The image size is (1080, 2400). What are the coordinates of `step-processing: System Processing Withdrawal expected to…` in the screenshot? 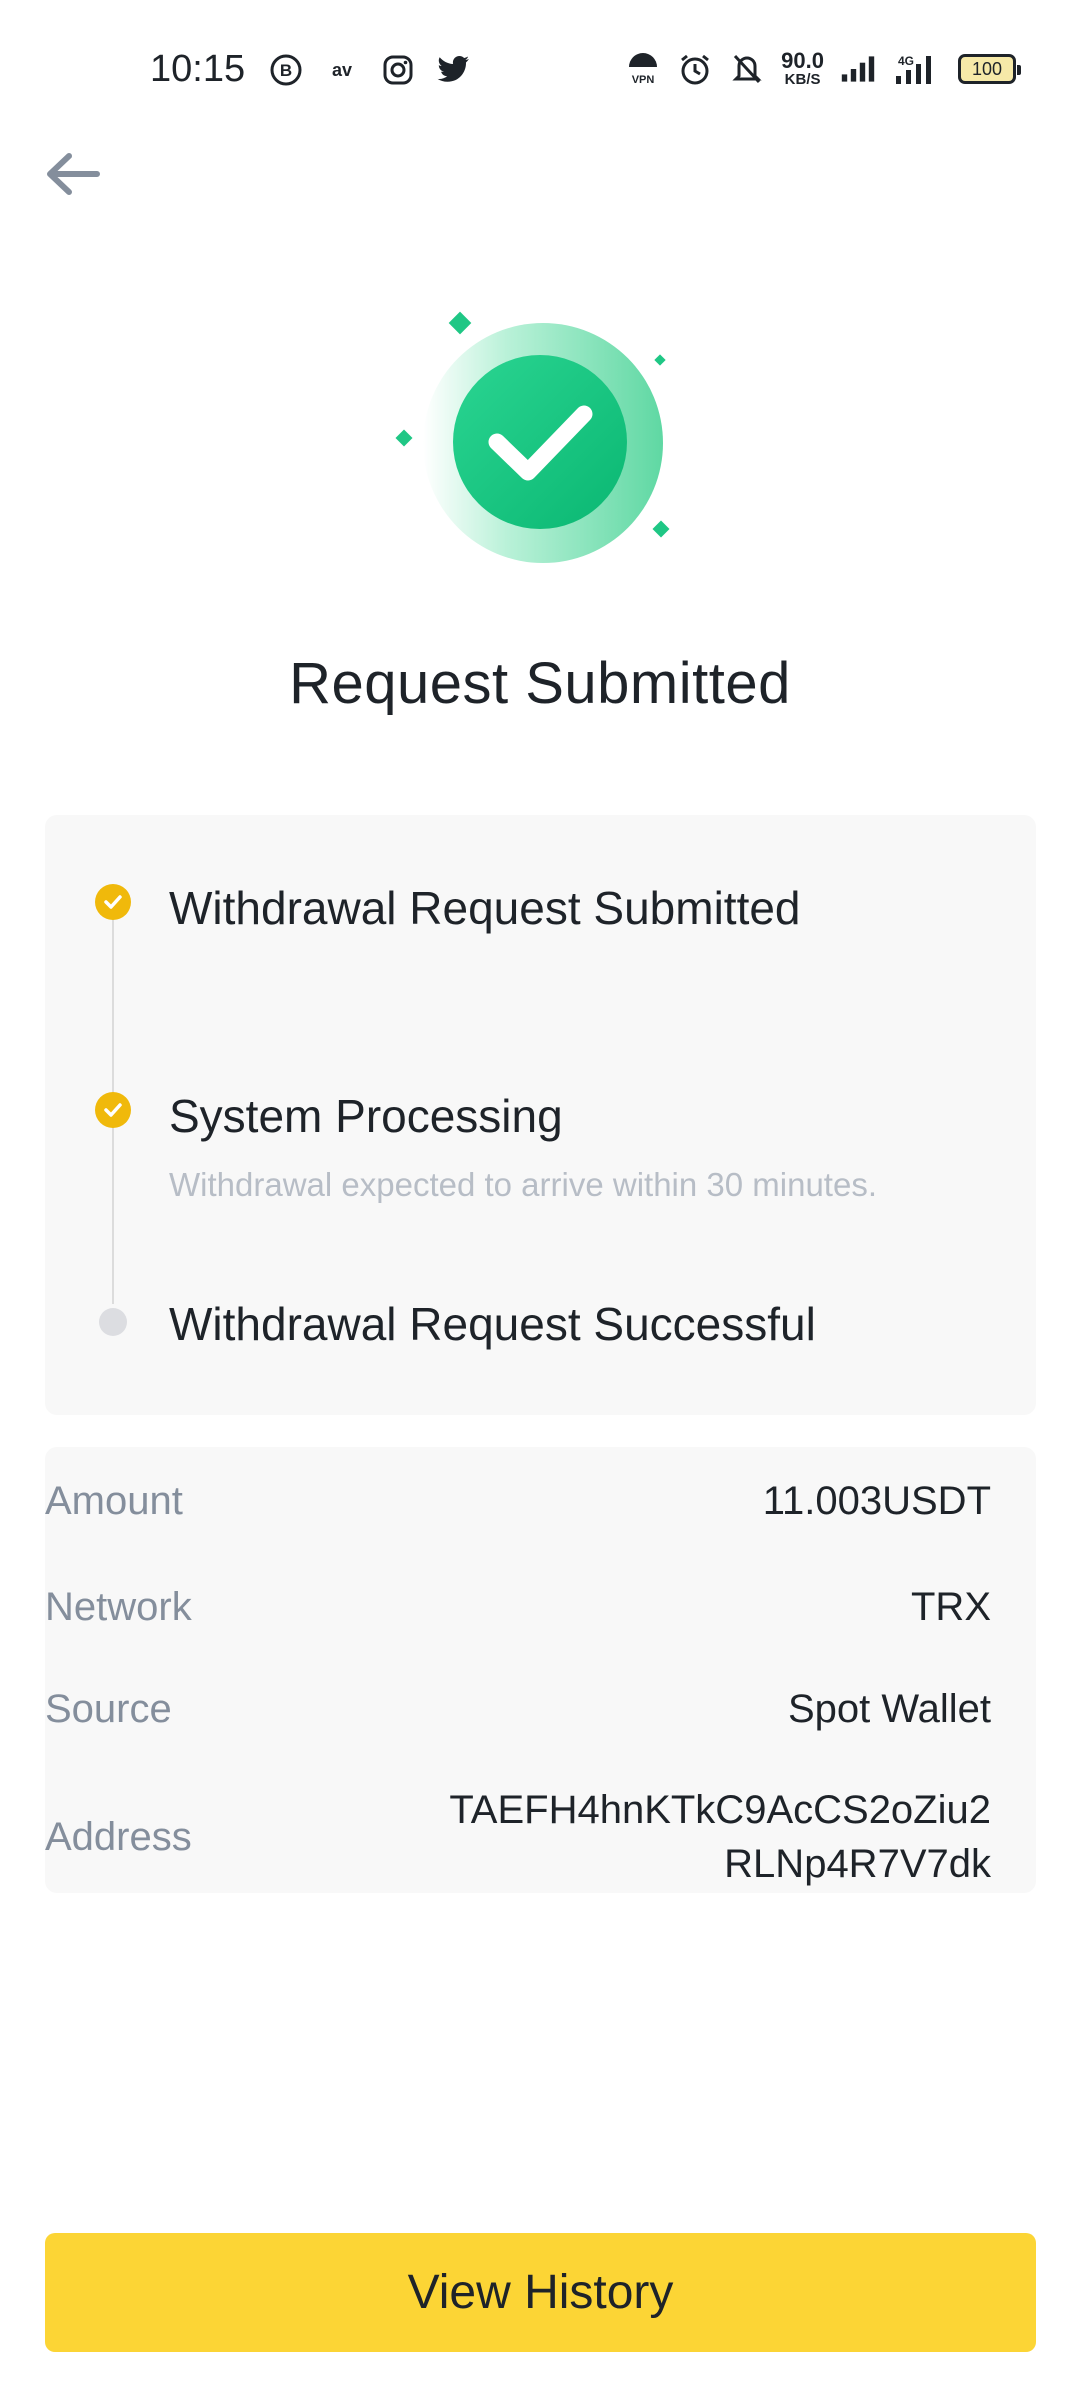 It's located at (486, 1146).